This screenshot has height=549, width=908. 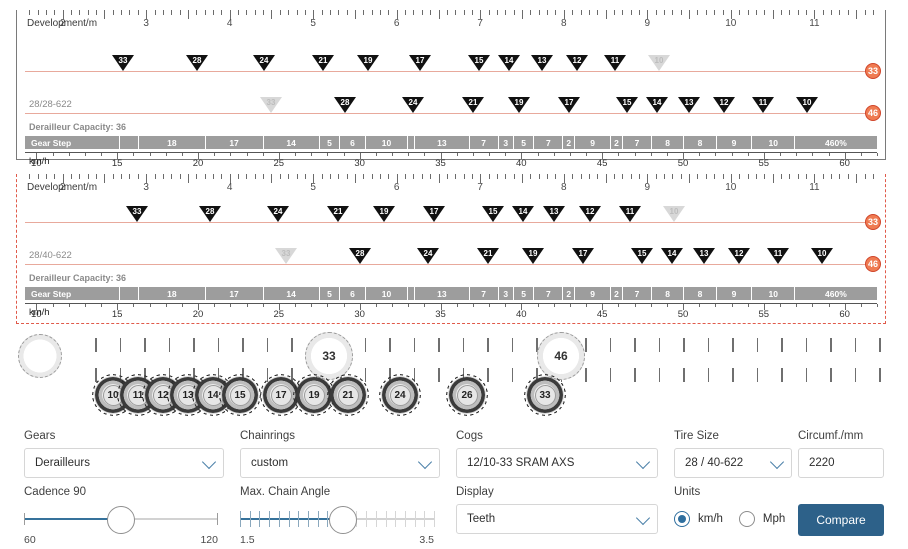 I want to click on chainring: 33, so click(x=329, y=356).